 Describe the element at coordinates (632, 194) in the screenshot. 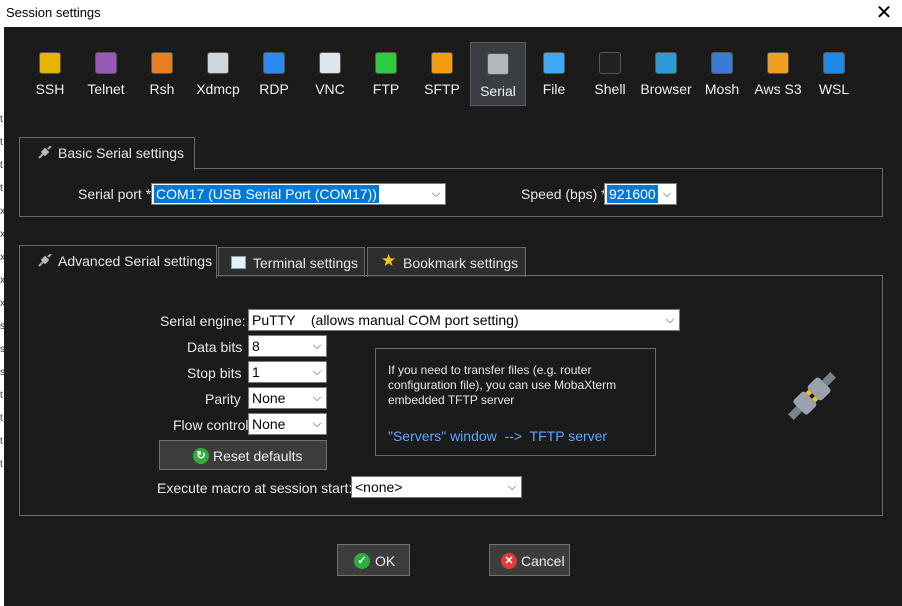

I see `speed-value: 921600` at that location.